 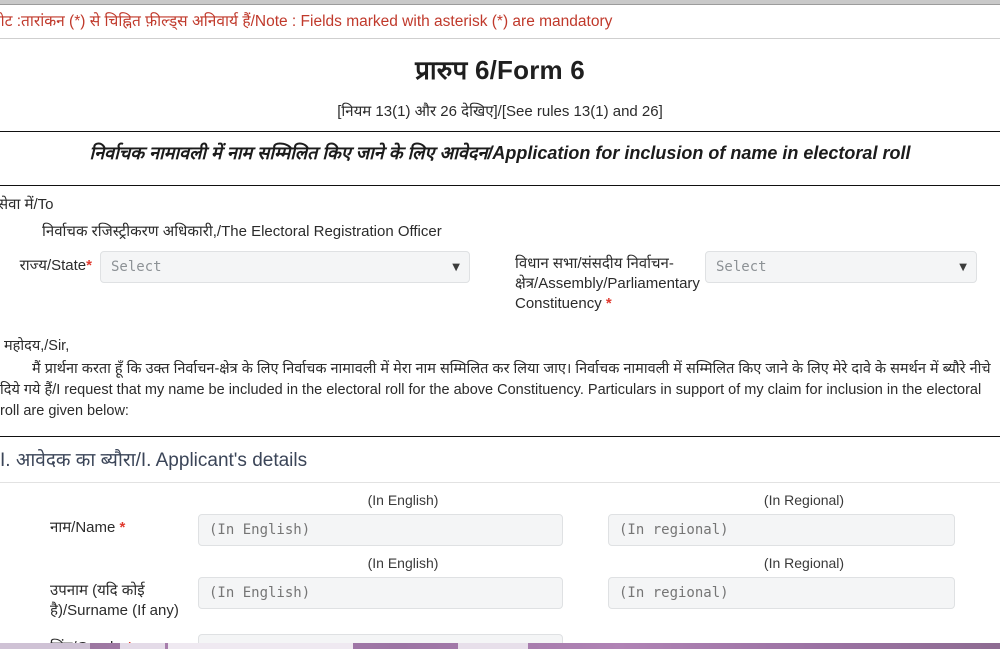 I want to click on state-required-asterisk: *, so click(x=89, y=265).